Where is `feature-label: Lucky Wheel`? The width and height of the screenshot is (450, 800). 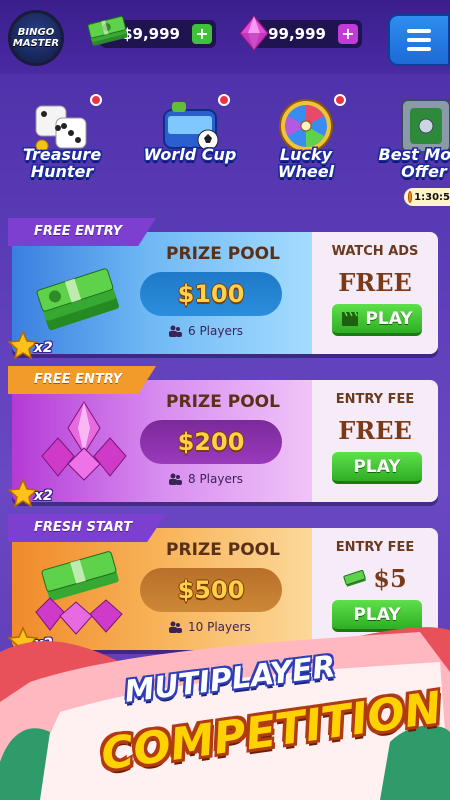 feature-label: Lucky Wheel is located at coordinates (306, 163).